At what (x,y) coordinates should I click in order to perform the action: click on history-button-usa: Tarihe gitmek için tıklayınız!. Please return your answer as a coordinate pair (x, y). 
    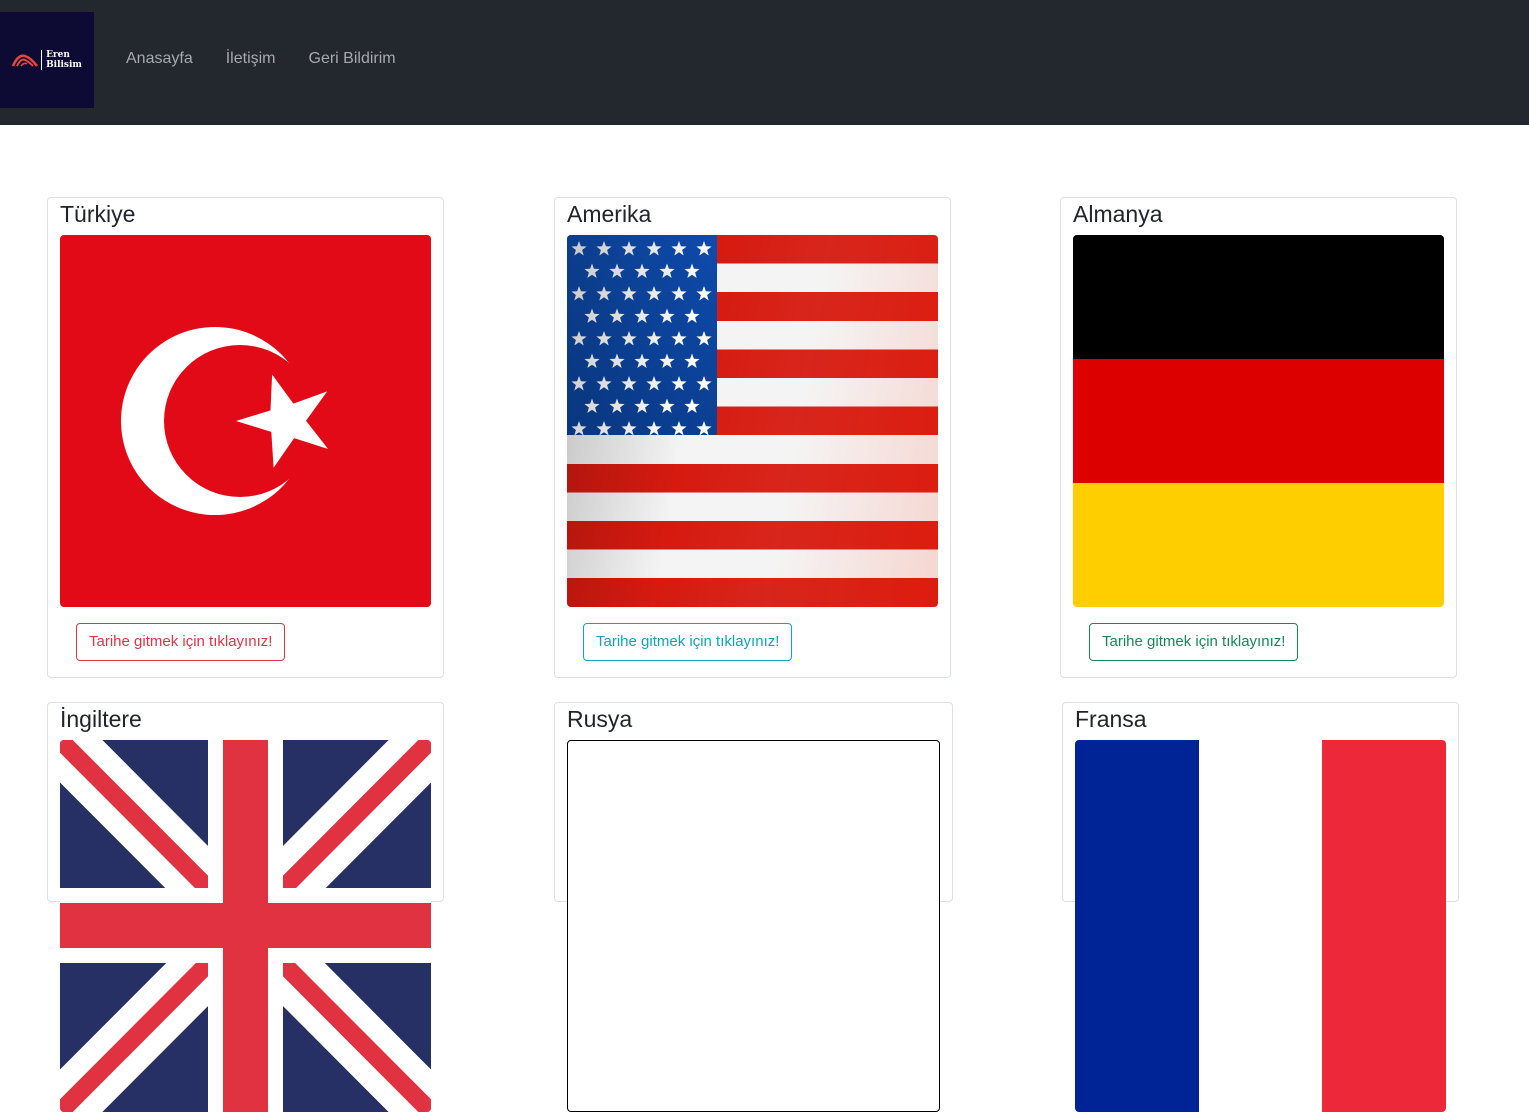
    Looking at the image, I should click on (688, 642).